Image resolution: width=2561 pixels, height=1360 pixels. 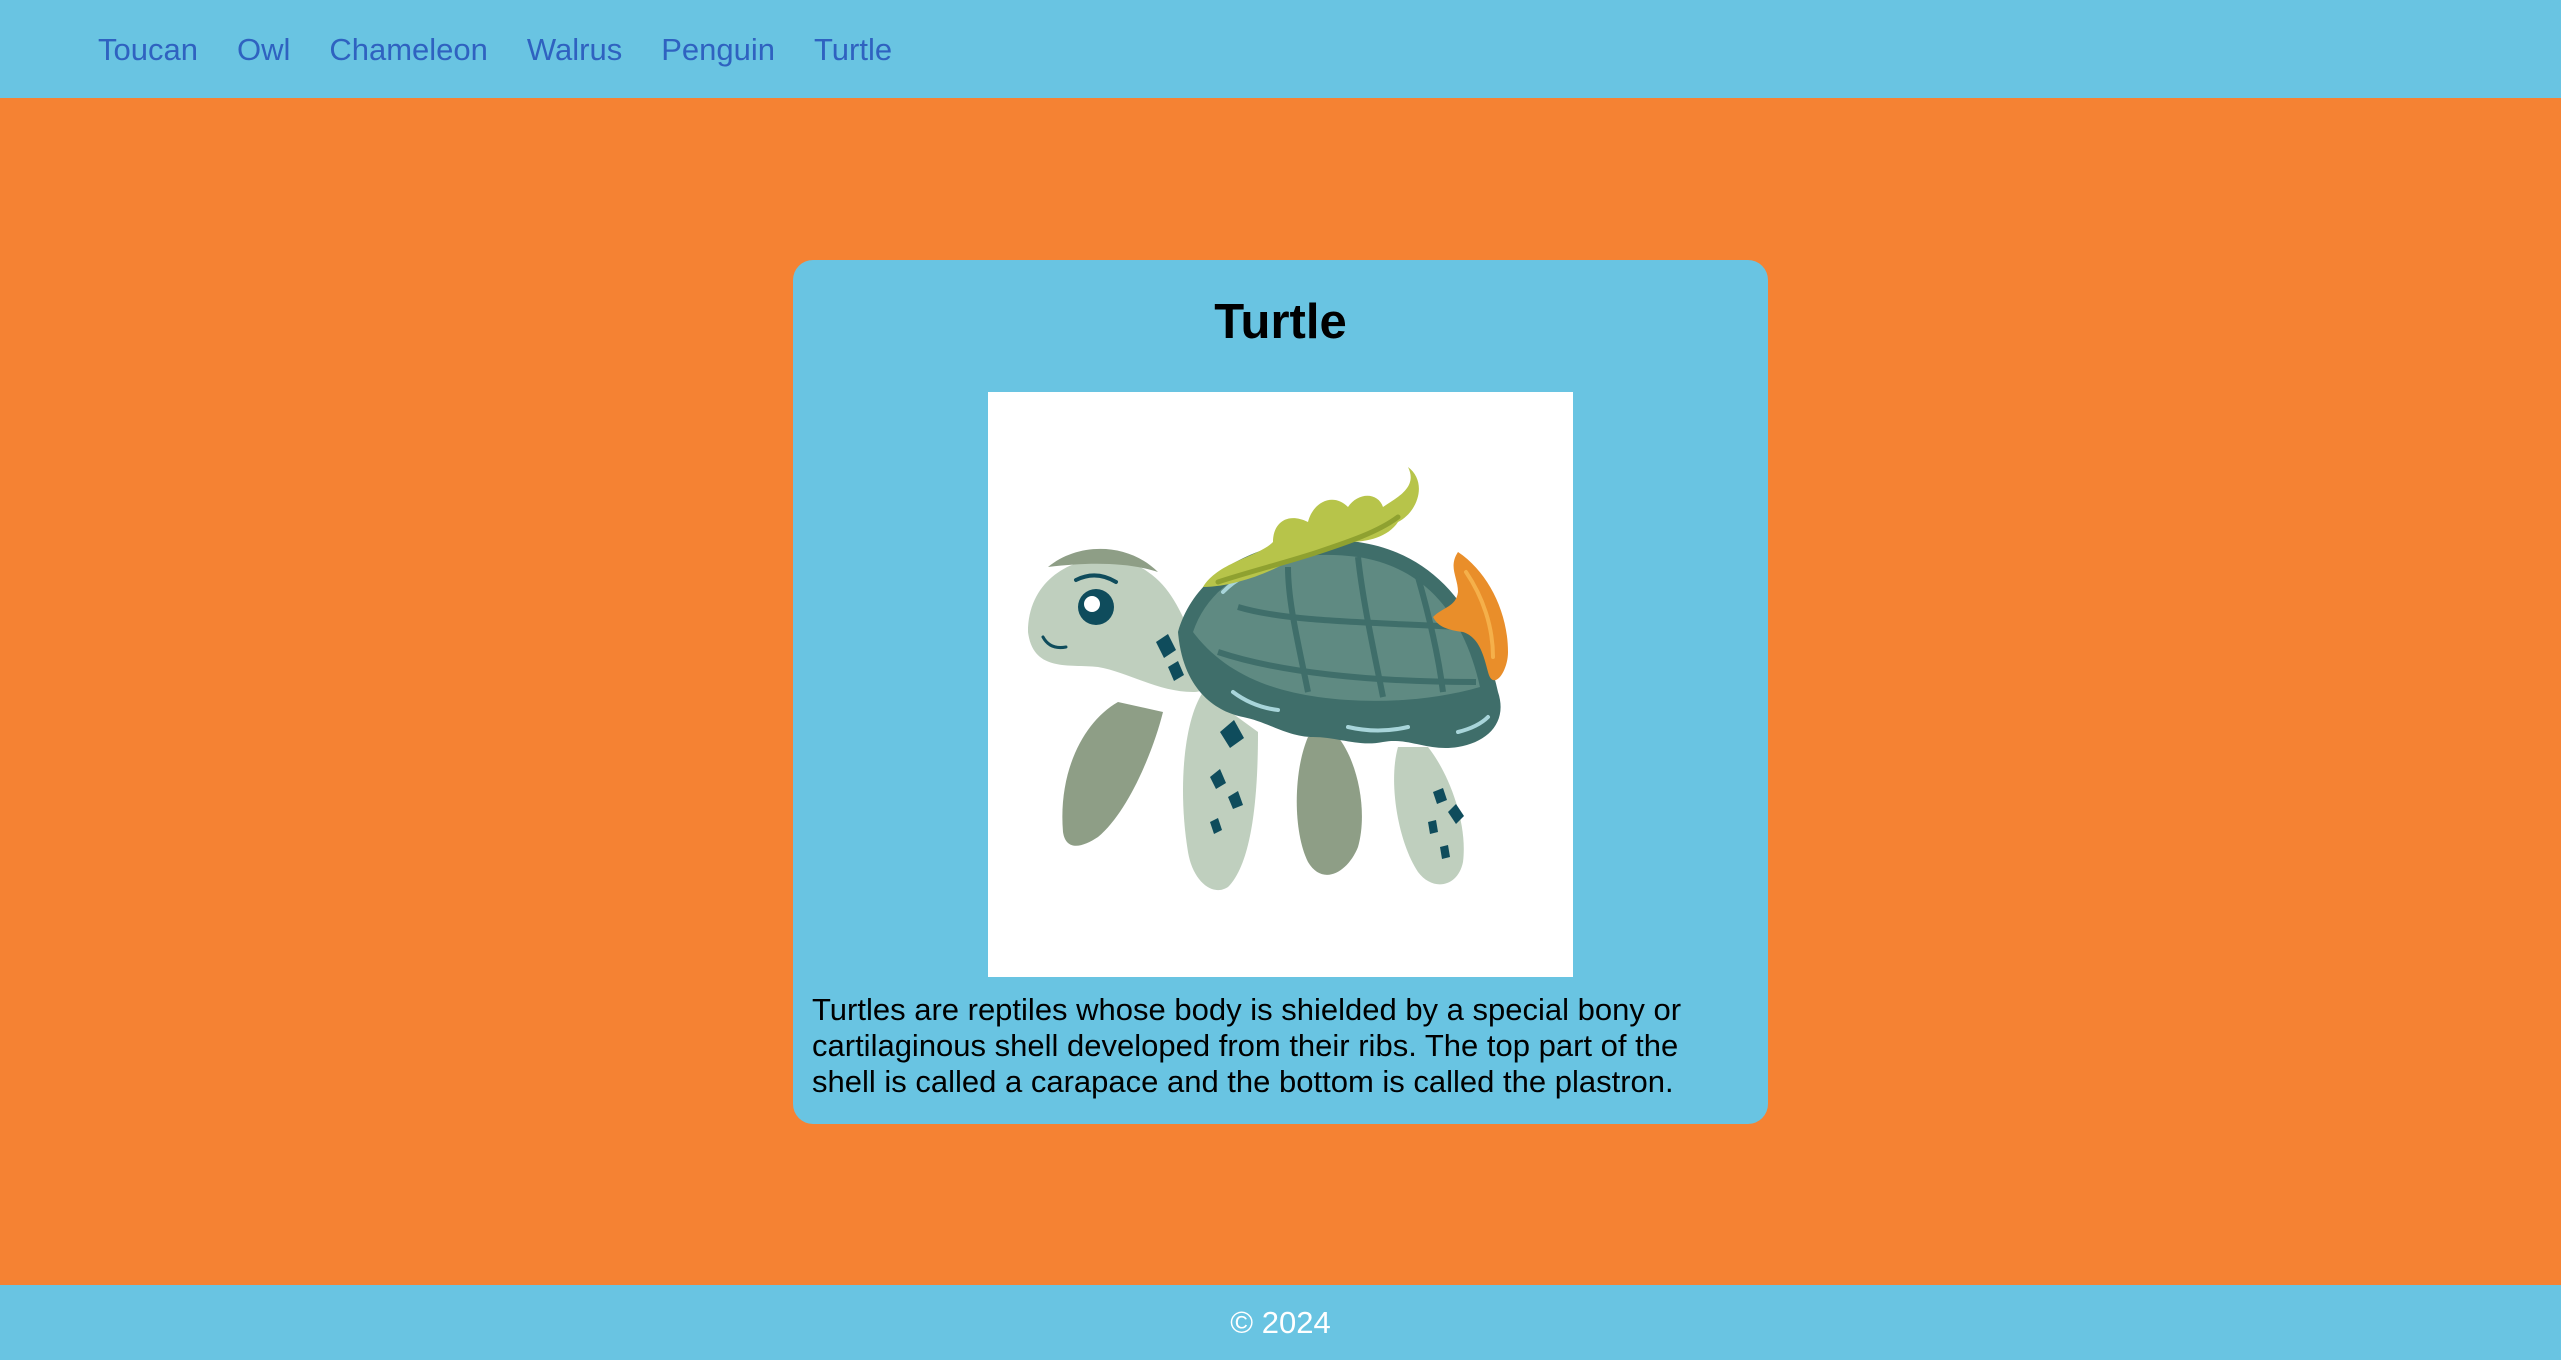 I want to click on nav-link-penguin: Penguin, so click(x=718, y=49).